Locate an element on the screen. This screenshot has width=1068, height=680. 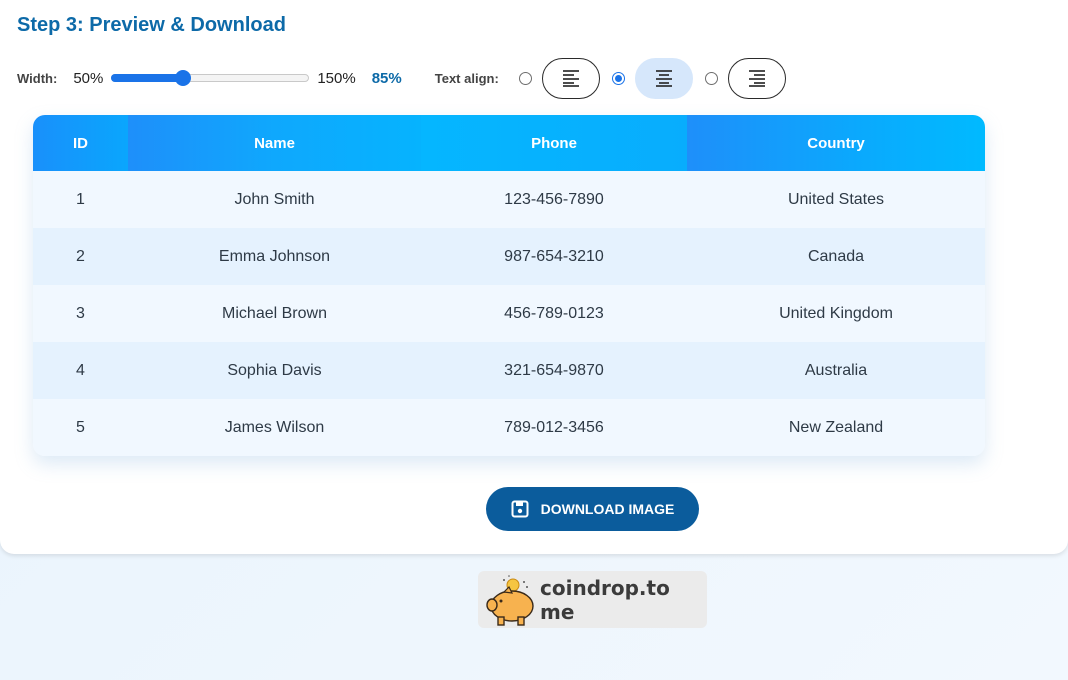
table-row: 5 James Wilson 789-012-3456 New Zealand is located at coordinates (509, 427).